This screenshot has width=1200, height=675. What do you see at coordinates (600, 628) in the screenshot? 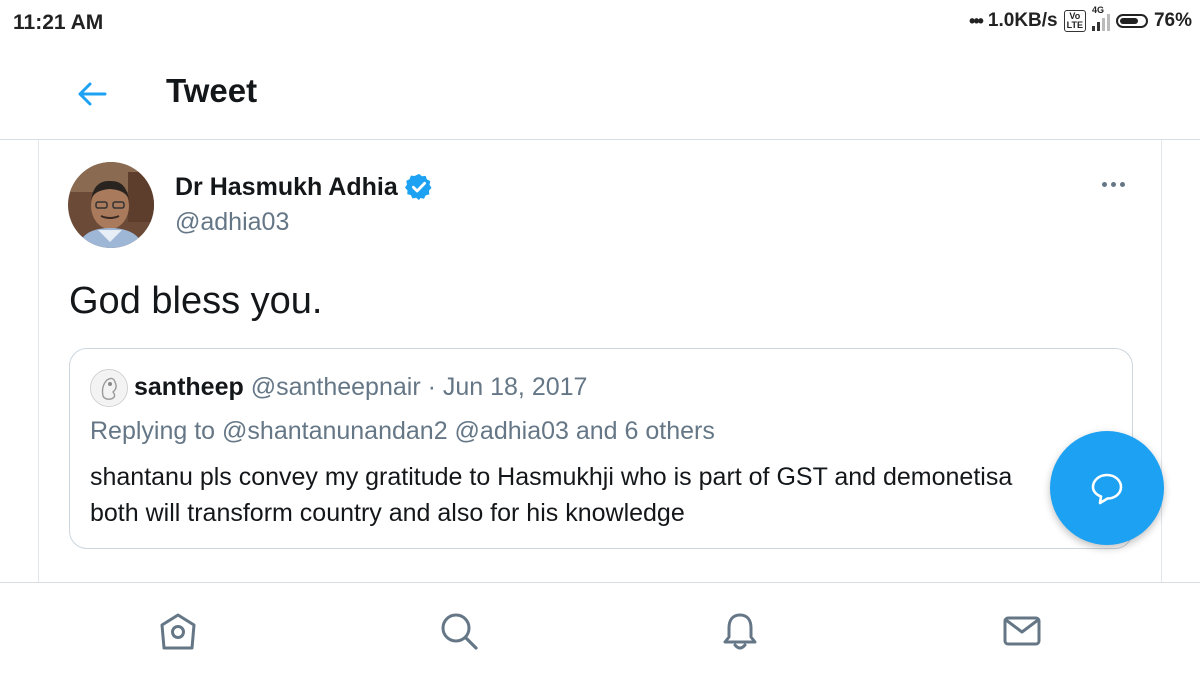
I see `bottom-navigation` at bounding box center [600, 628].